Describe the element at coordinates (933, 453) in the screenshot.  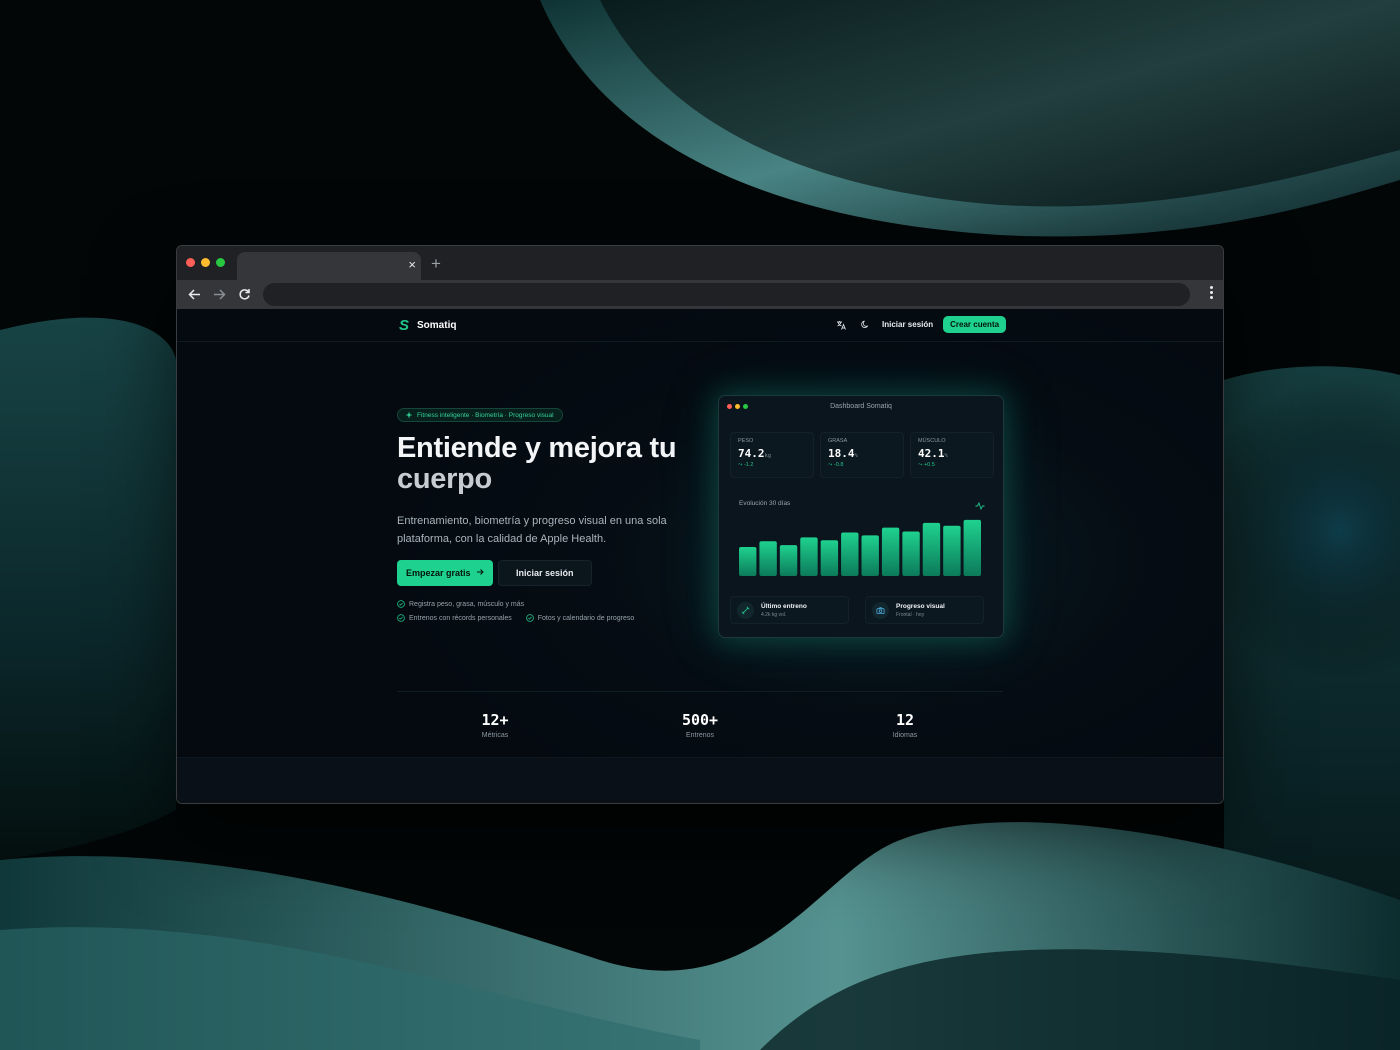
I see `metric-value: 42.1%` at that location.